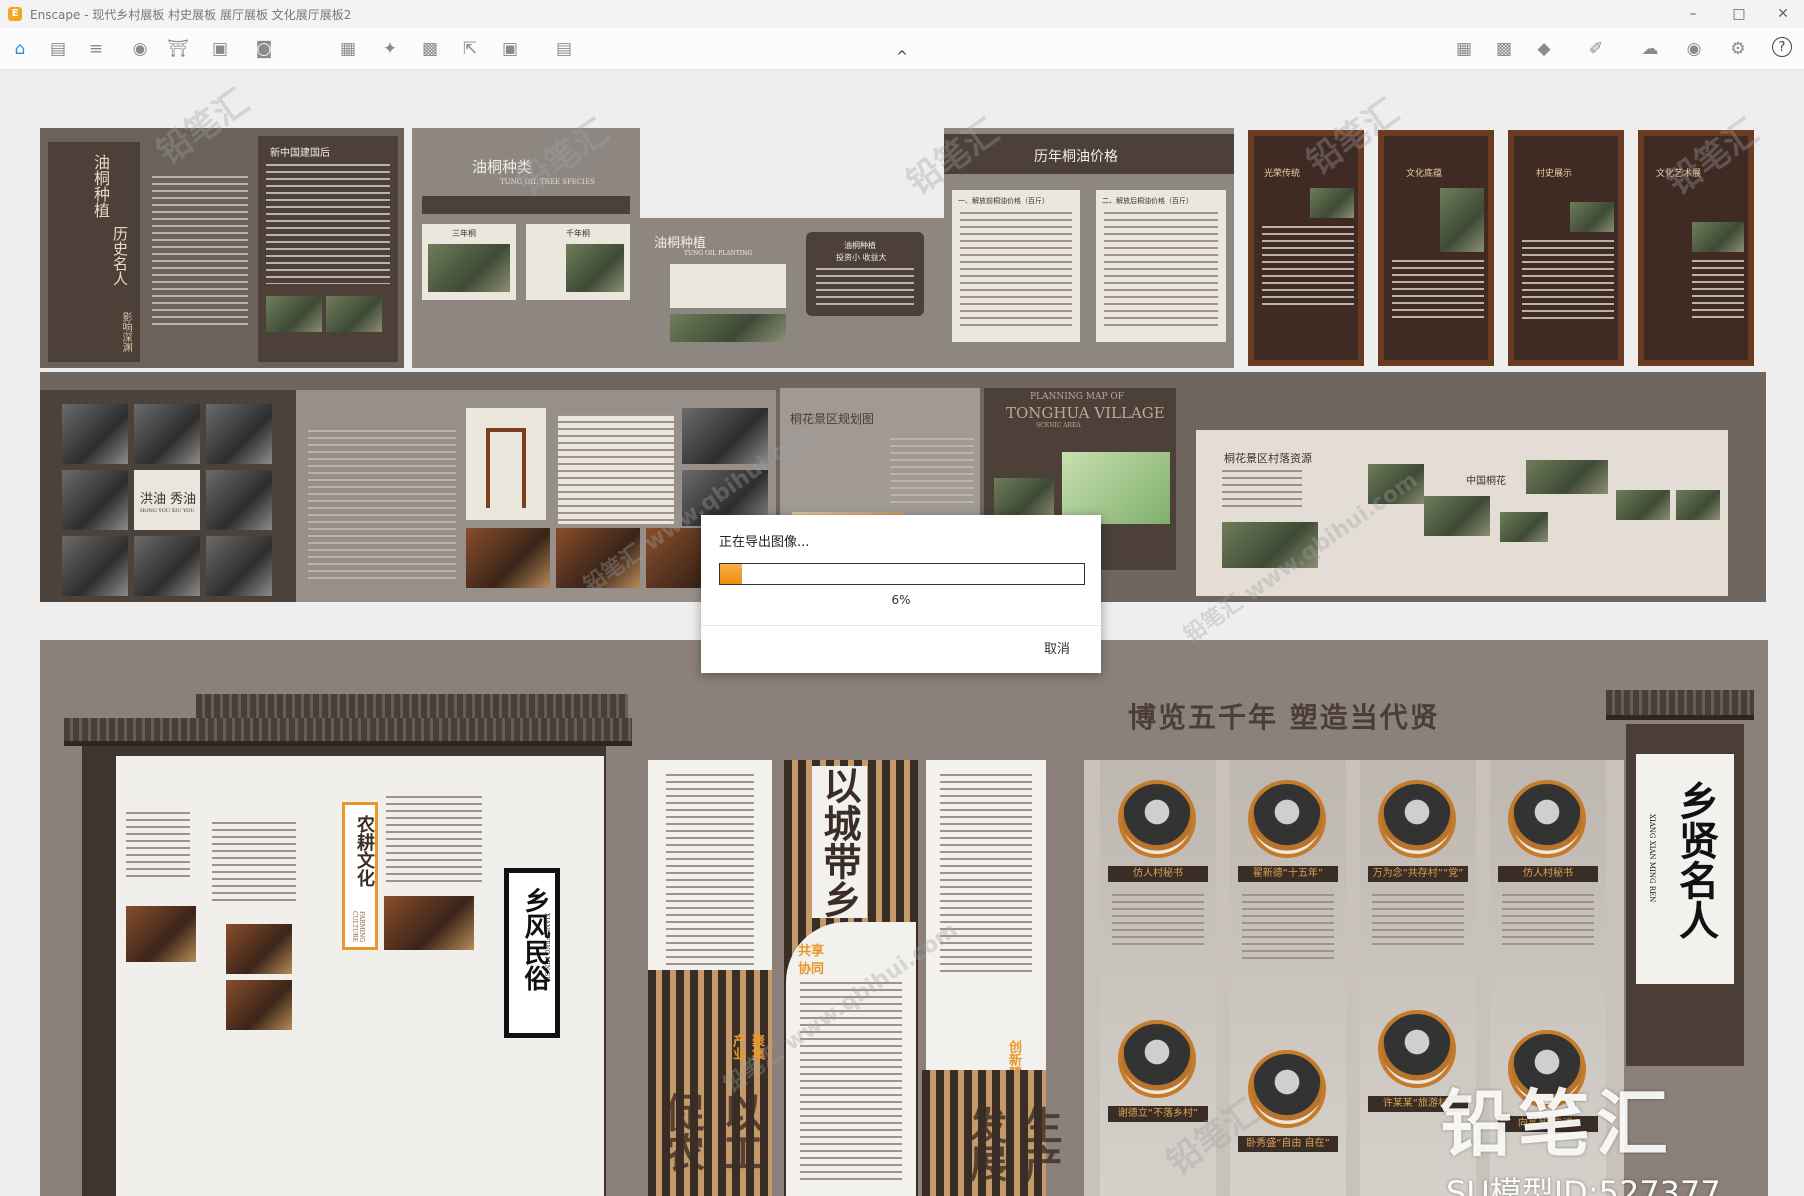  Describe the element at coordinates (811, 969) in the screenshot. I see `together-subtitle: 协同` at that location.